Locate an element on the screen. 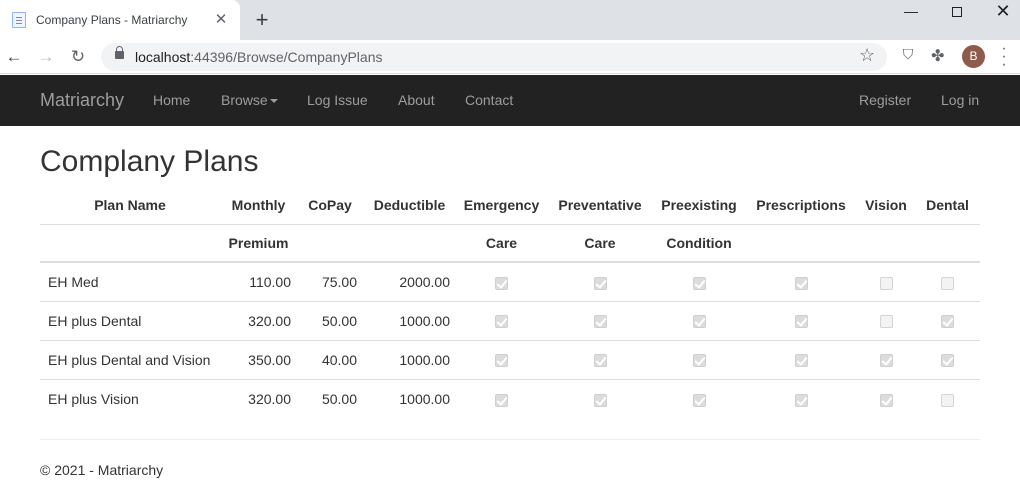 This screenshot has width=1020, height=499. nav-home: Home is located at coordinates (171, 100).